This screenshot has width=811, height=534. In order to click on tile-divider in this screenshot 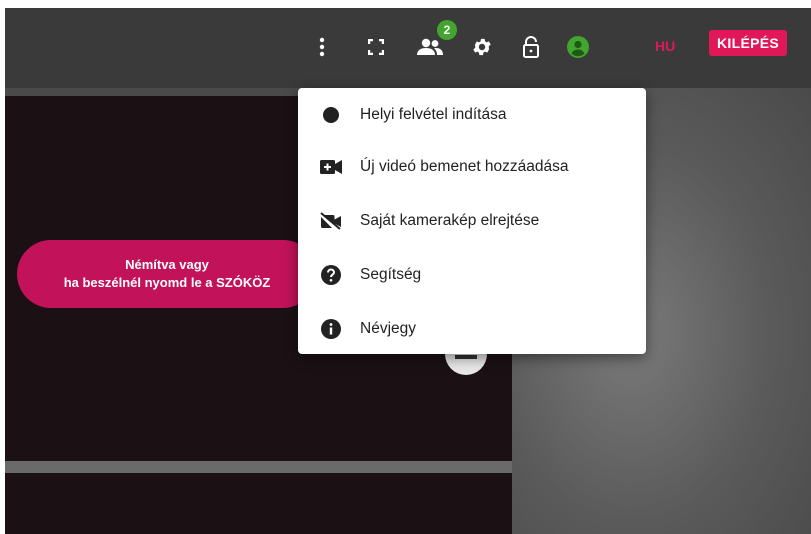, I will do `click(258, 467)`.